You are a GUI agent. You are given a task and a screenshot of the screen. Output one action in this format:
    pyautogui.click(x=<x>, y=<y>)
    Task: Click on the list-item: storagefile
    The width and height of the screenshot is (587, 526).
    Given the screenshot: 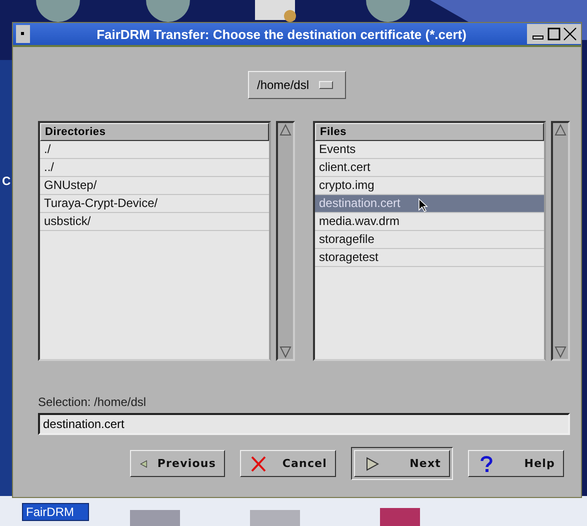 What is the action you would take?
    pyautogui.click(x=429, y=240)
    